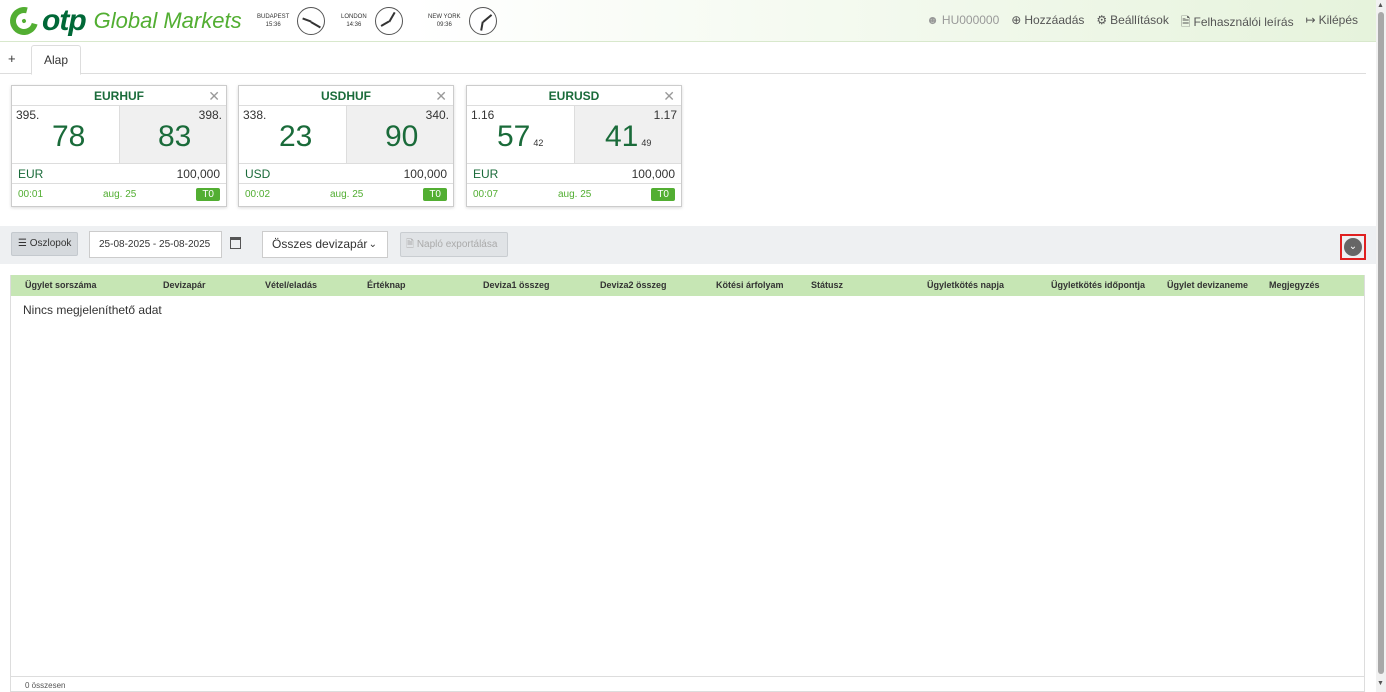 The height and width of the screenshot is (692, 1386). I want to click on calendar-icon, so click(235, 243).